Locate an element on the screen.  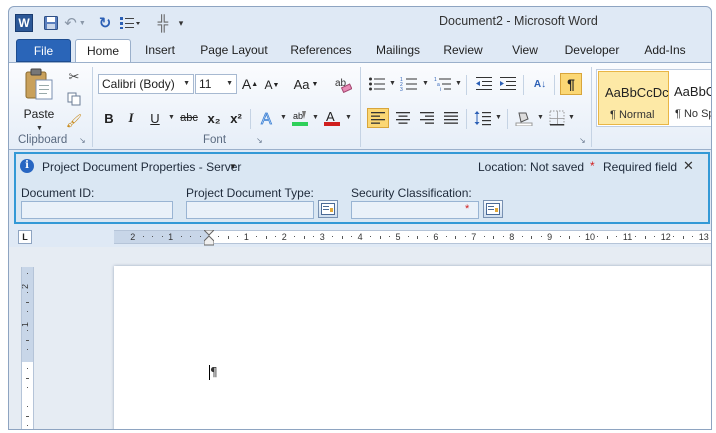
borders-dropdown-icon: ▼ is located at coordinates (571, 117).